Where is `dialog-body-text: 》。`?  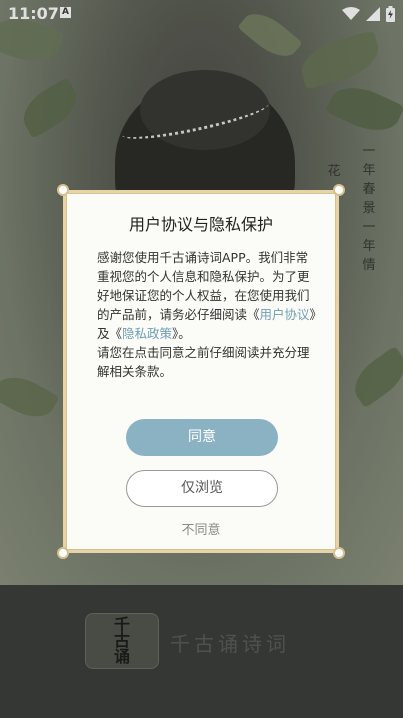 dialog-body-text: 》。 is located at coordinates (181, 333).